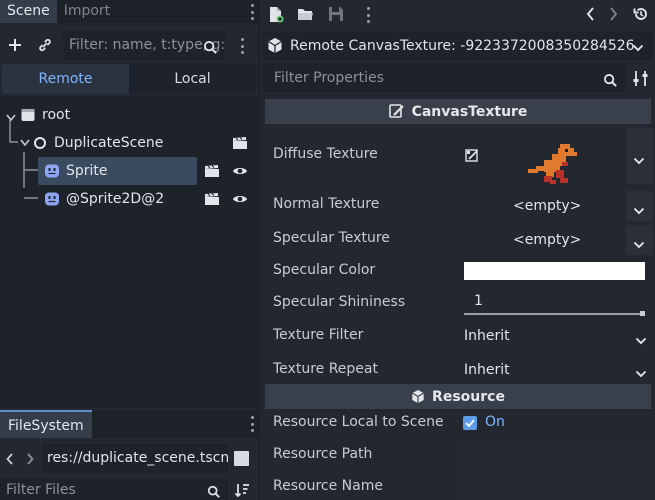 This screenshot has width=655, height=500. I want to click on prop-label: Texture Filter, so click(318, 335).